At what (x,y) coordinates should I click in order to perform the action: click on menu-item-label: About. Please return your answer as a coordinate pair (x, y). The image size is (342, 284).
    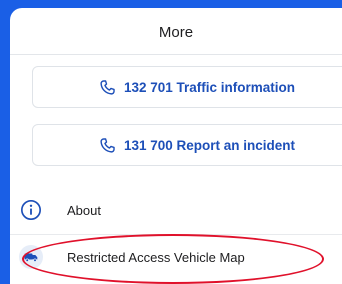
    Looking at the image, I should click on (84, 210).